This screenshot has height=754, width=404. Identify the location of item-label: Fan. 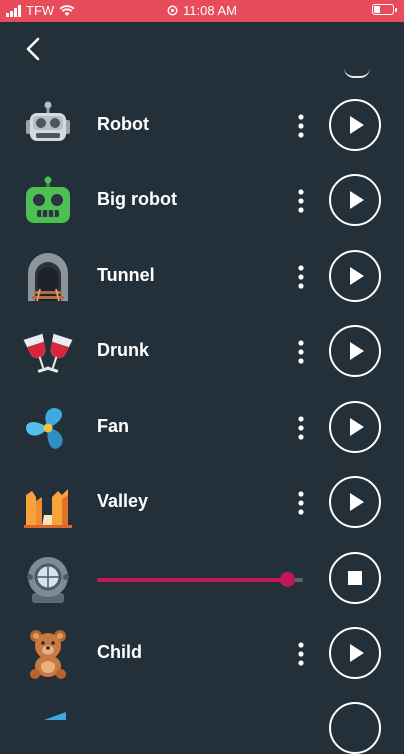
(113, 426).